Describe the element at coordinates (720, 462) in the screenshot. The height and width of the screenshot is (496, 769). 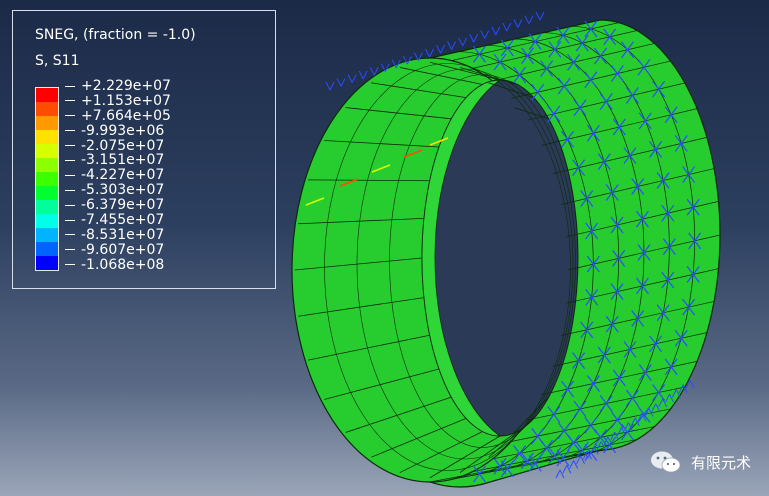
I see `watermark-text: 有限元术` at that location.